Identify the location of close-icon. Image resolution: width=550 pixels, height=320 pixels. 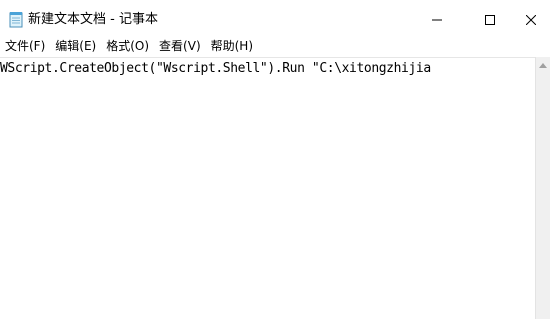
(531, 19).